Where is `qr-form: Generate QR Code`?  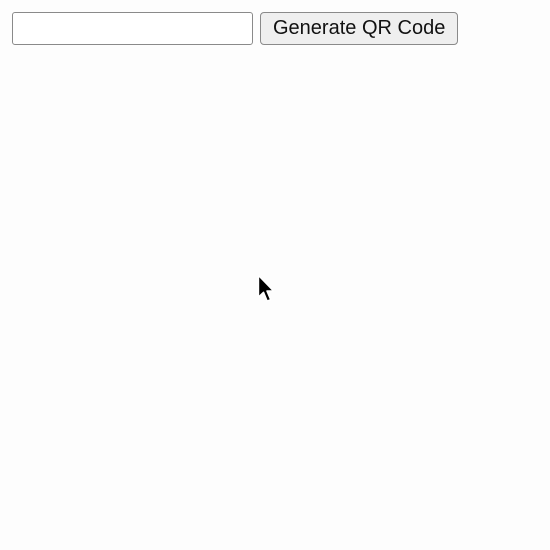
qr-form: Generate QR Code is located at coordinates (235, 28).